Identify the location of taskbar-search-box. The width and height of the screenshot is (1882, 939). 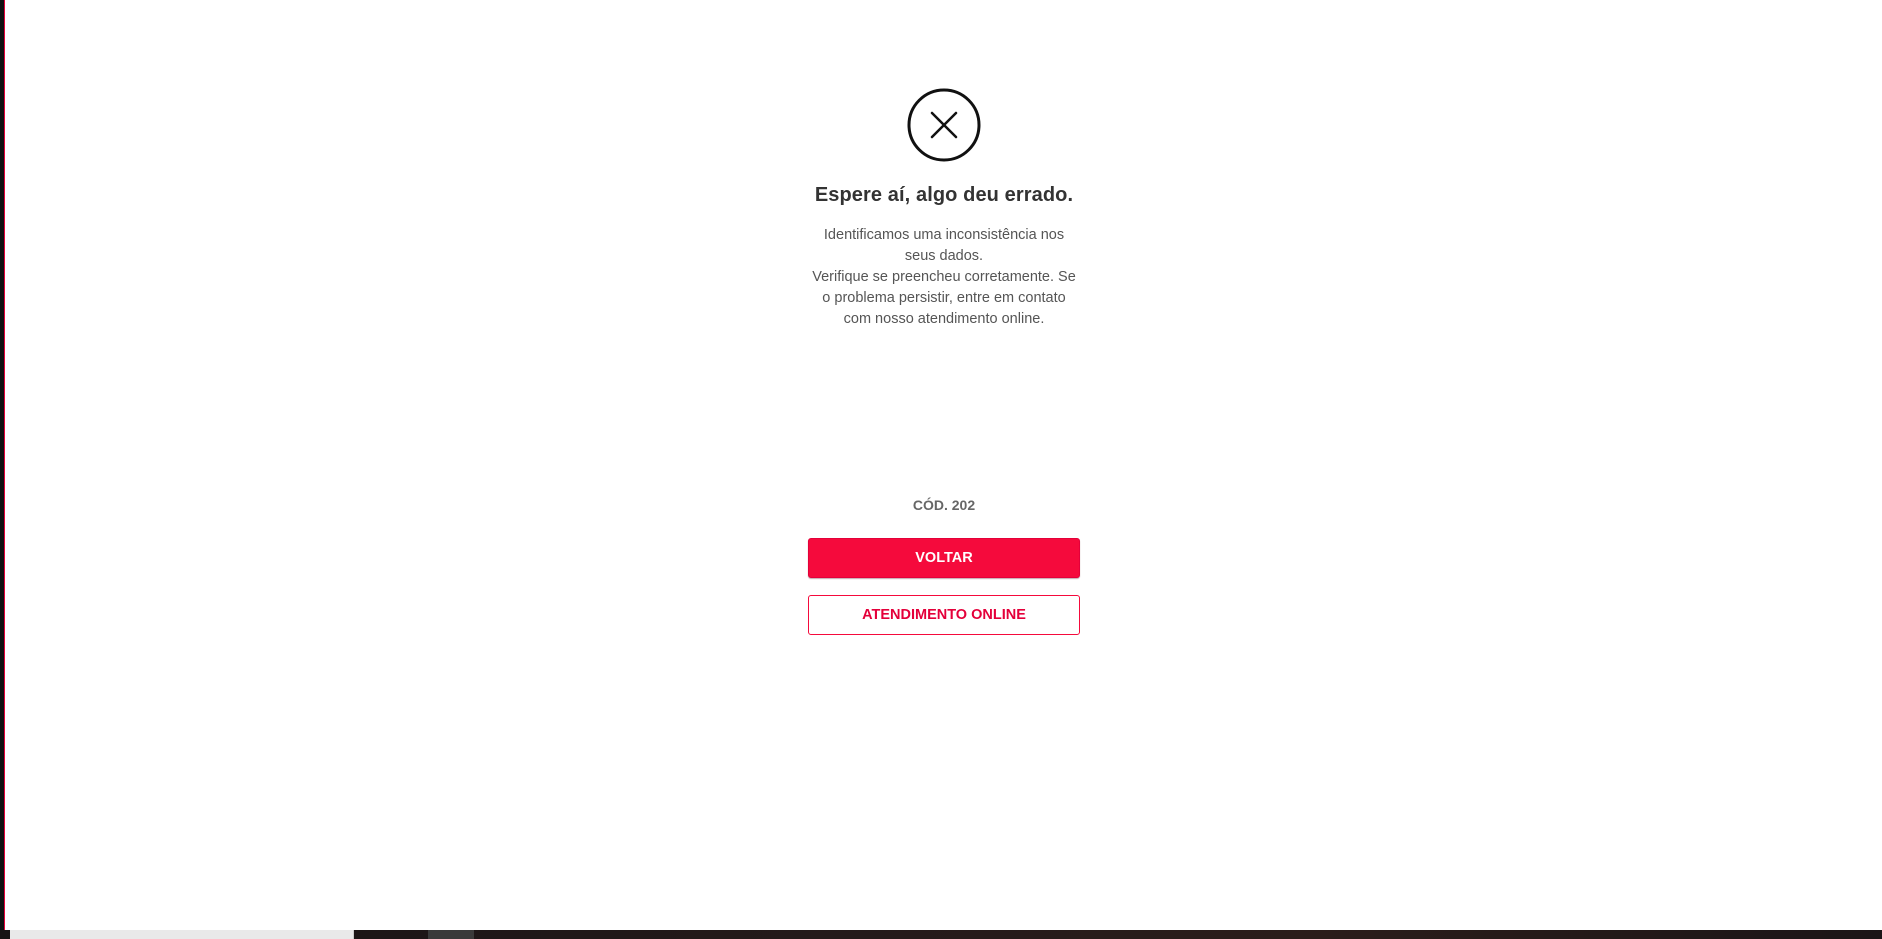
(182, 934).